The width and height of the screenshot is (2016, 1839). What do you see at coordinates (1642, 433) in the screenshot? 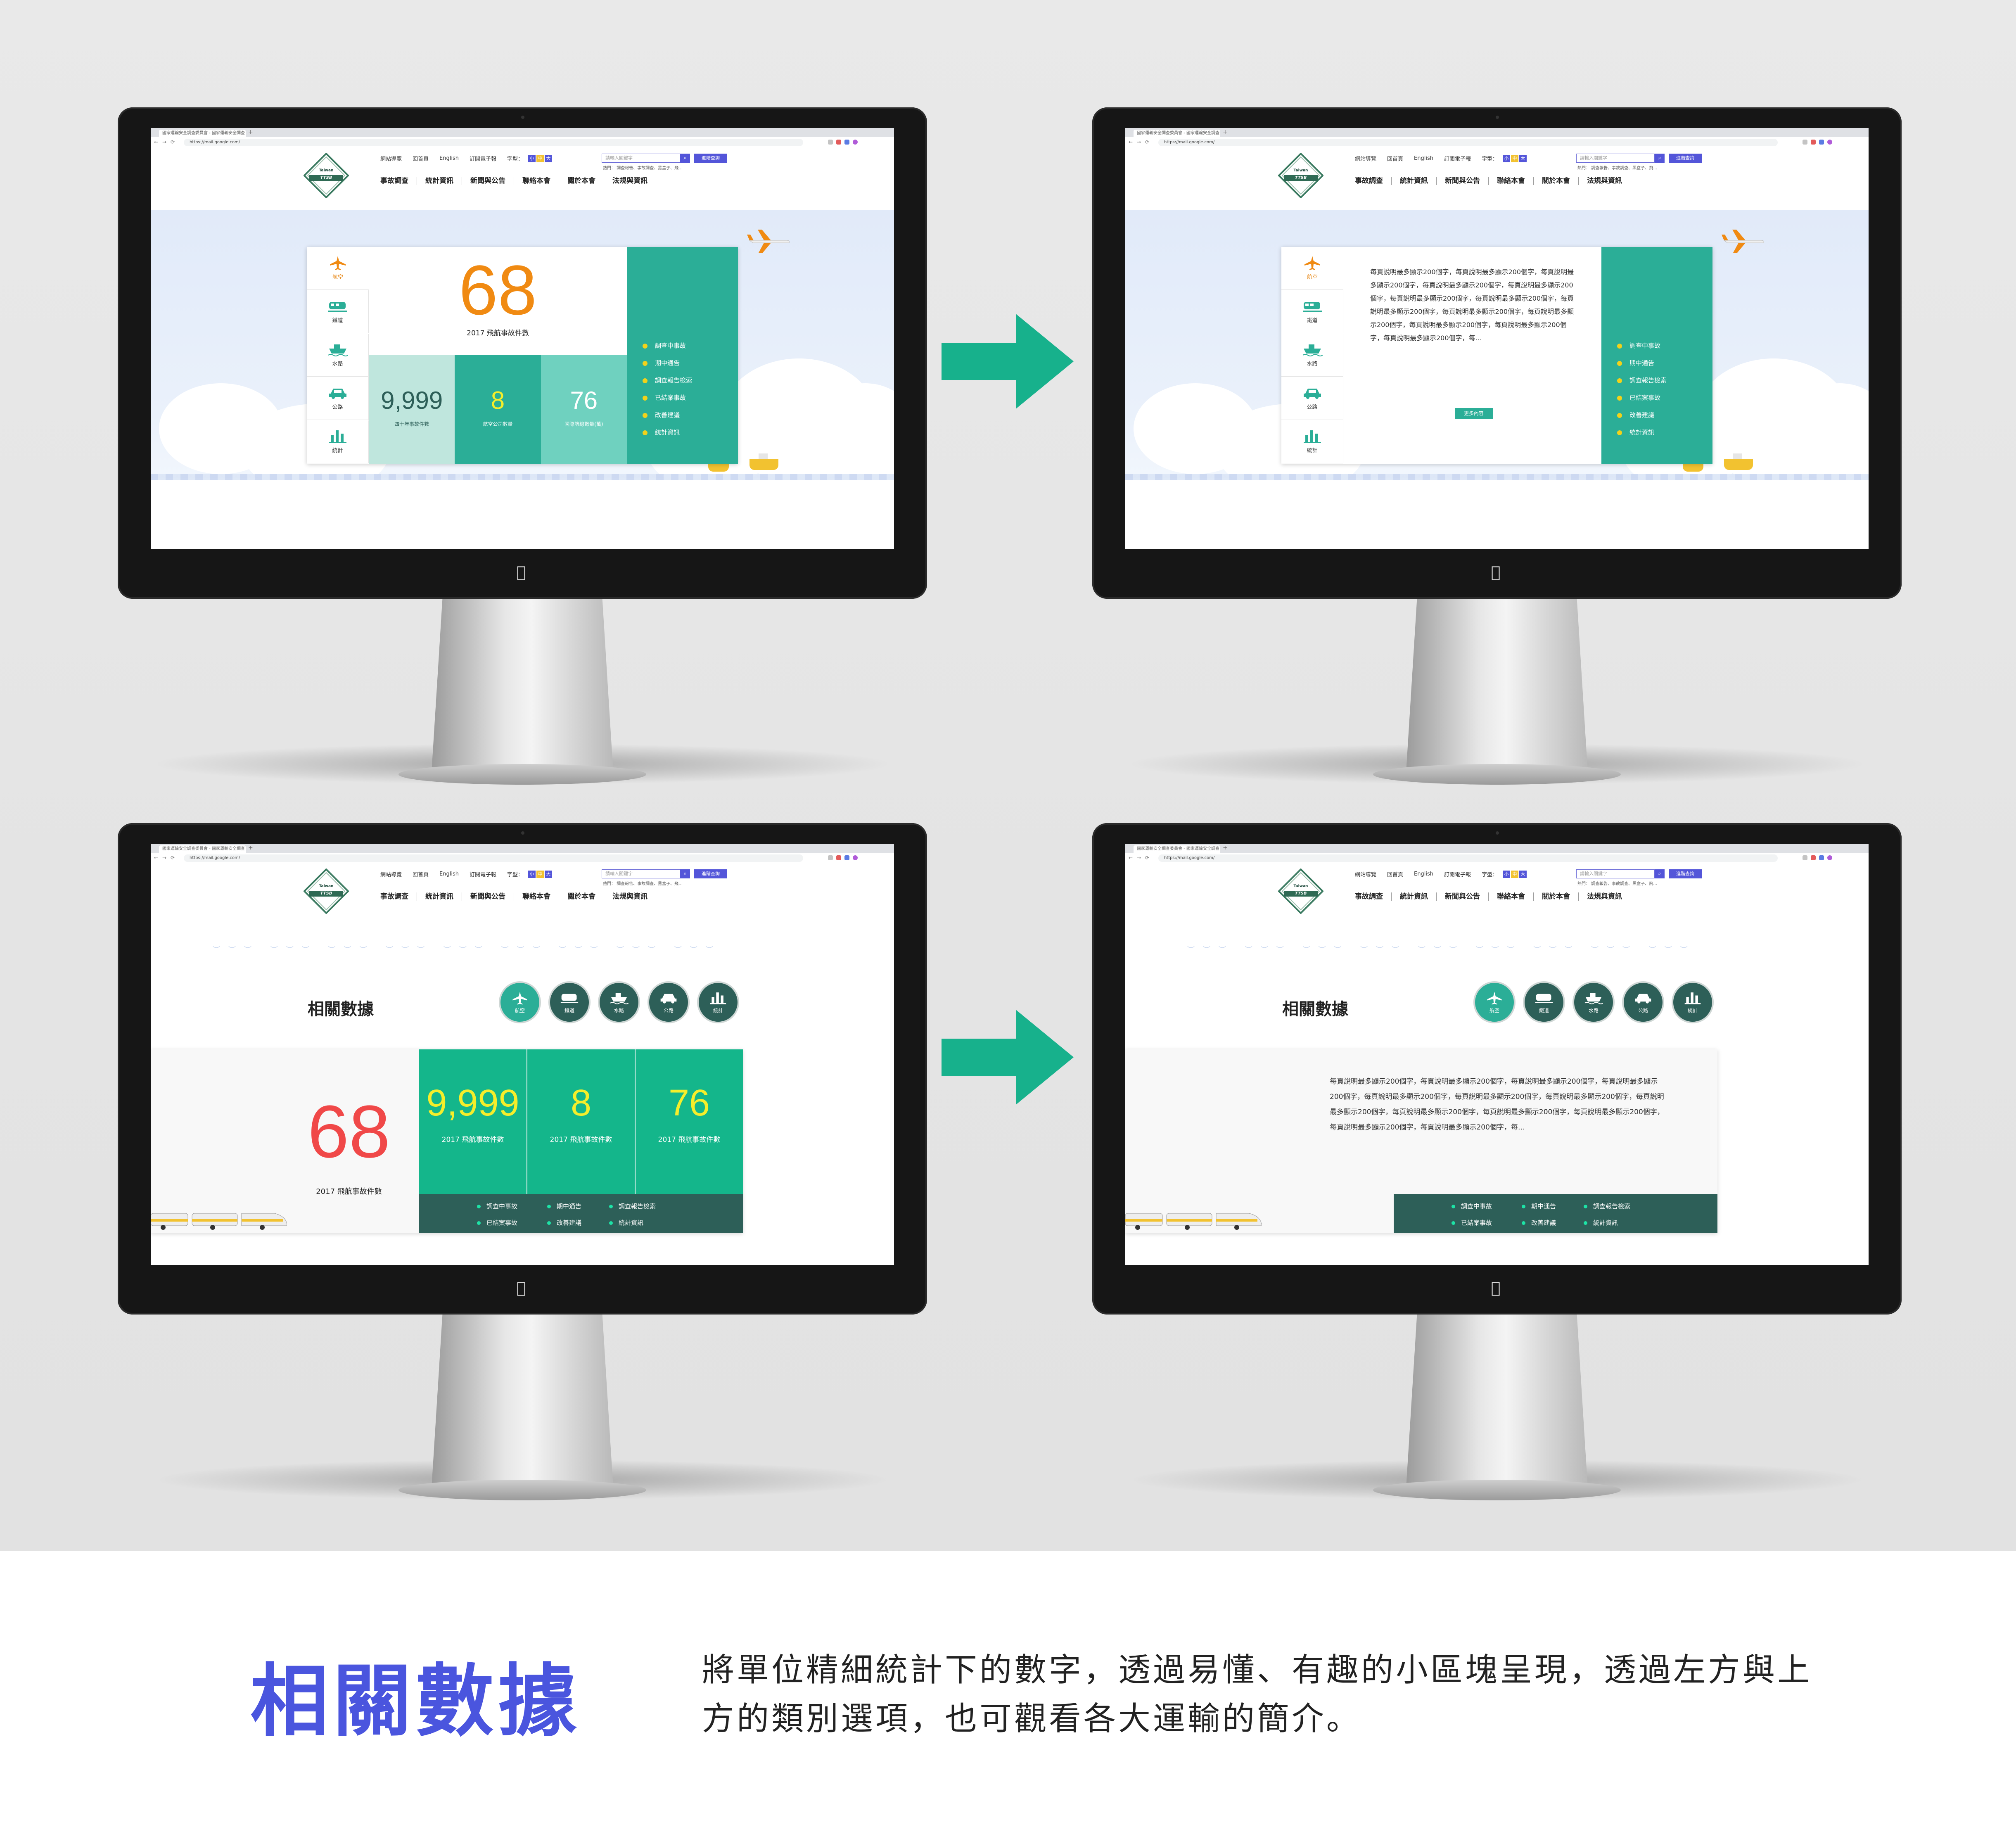
I see `quick-link: 統計資訊` at bounding box center [1642, 433].